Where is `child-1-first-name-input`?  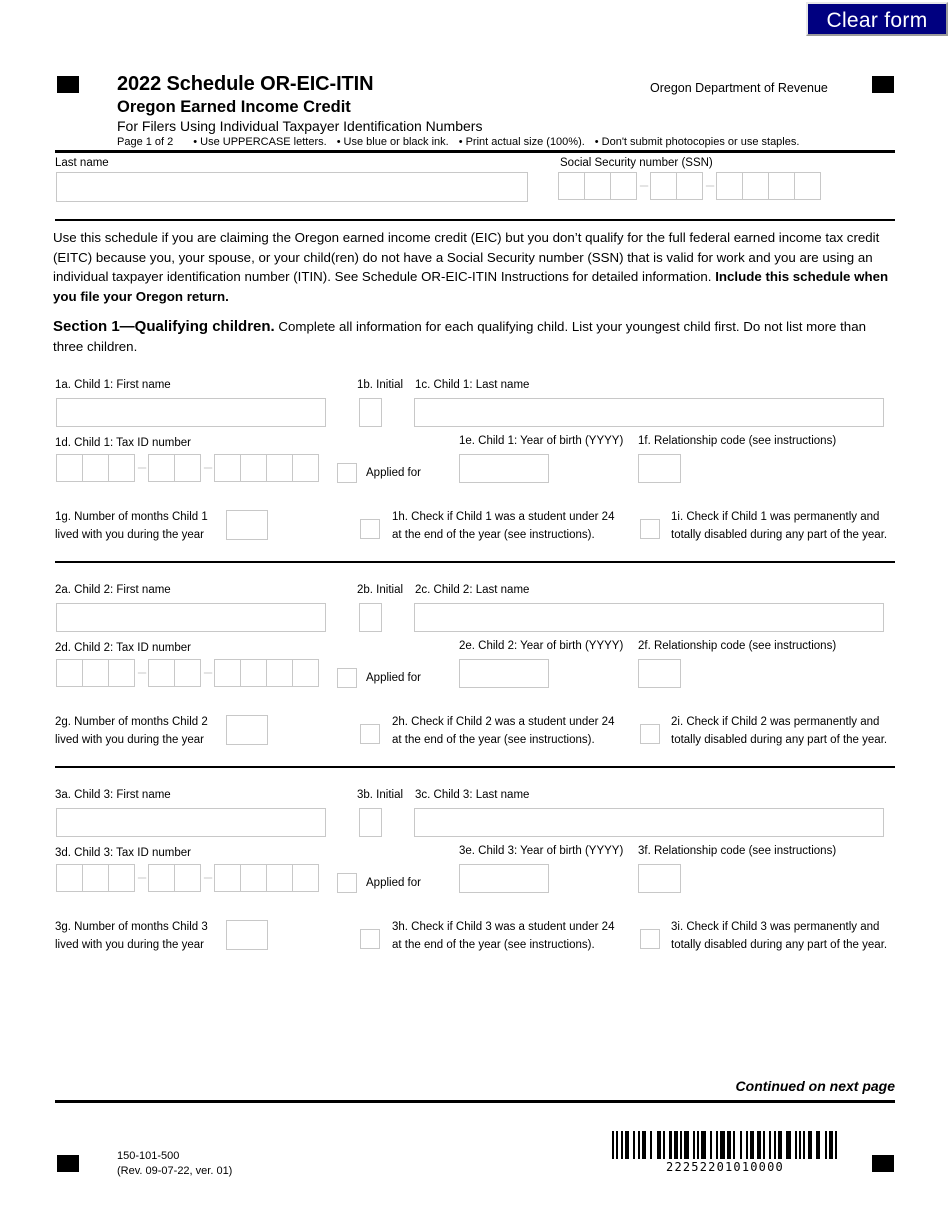
child-1-first-name-input is located at coordinates (191, 412).